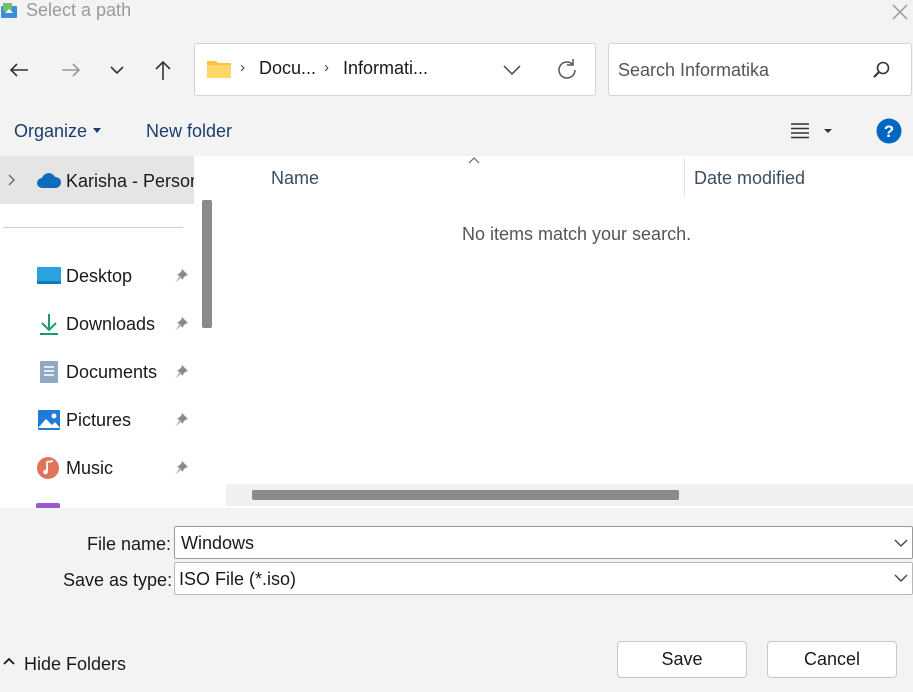  What do you see at coordinates (97, 131) in the screenshot?
I see `caret-down-icon` at bounding box center [97, 131].